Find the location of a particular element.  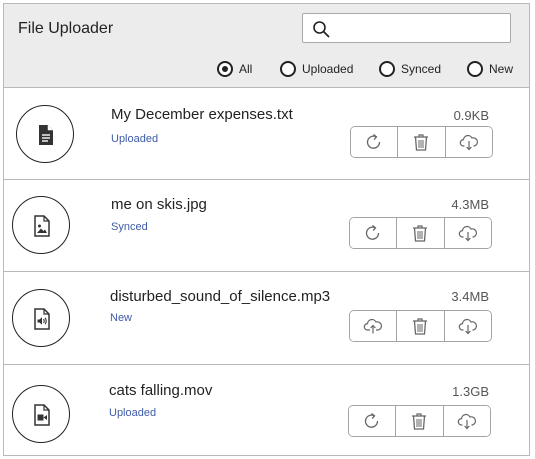

filter-new: New is located at coordinates (490, 69).